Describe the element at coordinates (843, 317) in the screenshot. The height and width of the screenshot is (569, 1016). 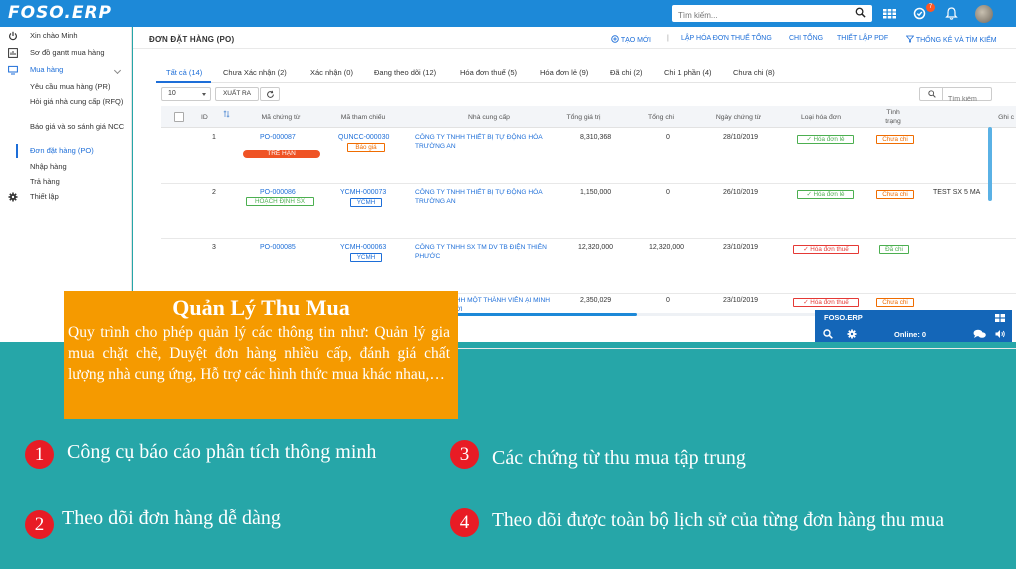
I see `chat-title: FOSO.ERP` at that location.